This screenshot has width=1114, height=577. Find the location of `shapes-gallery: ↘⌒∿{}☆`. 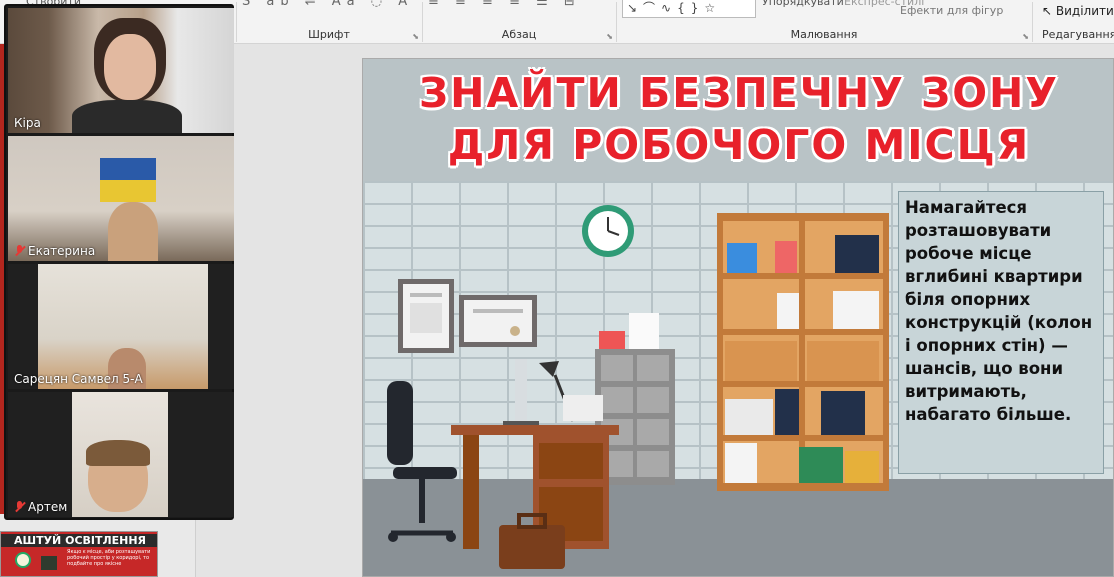

shapes-gallery: ↘⌒∿{}☆ is located at coordinates (689, 9).